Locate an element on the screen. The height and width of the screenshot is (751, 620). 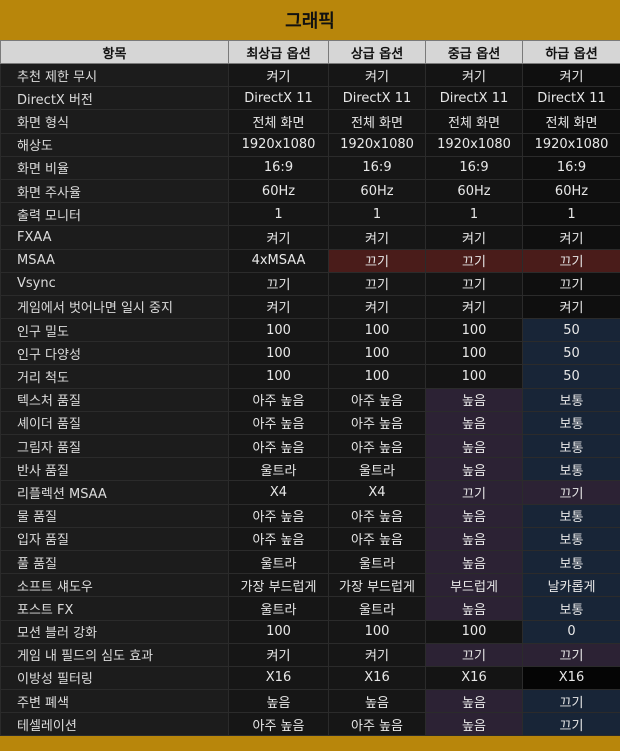
table-row: 풀 품질 울트라 울트라 높음 보통 is located at coordinates (310, 562).